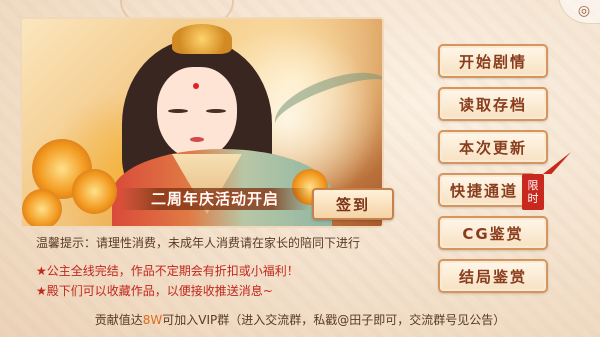  I want to click on event-caption: 二周年庆活动开启, so click(215, 199).